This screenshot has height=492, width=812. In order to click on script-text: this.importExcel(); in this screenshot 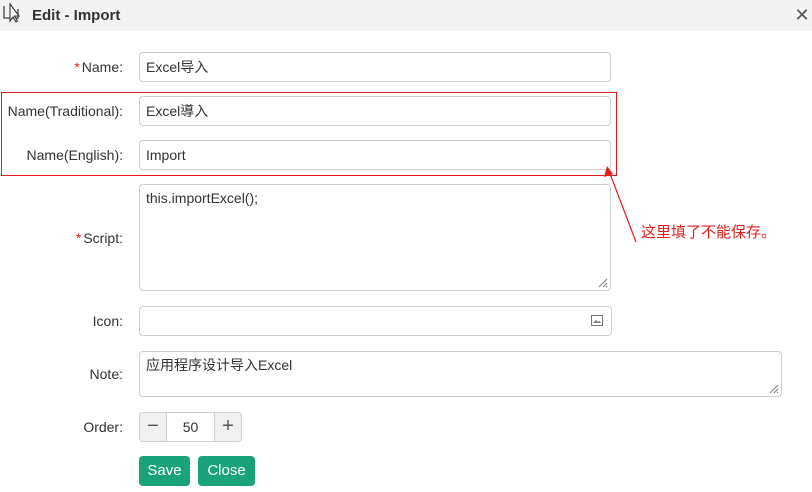, I will do `click(202, 198)`.